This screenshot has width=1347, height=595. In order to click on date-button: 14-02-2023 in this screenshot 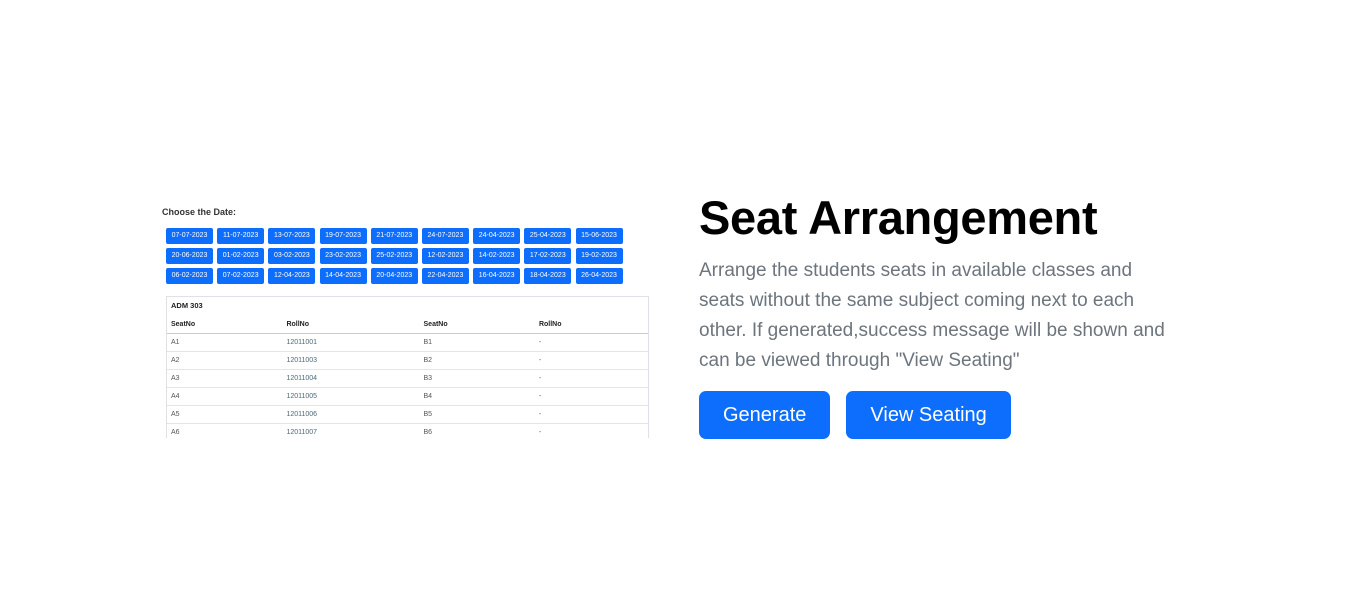, I will do `click(497, 256)`.